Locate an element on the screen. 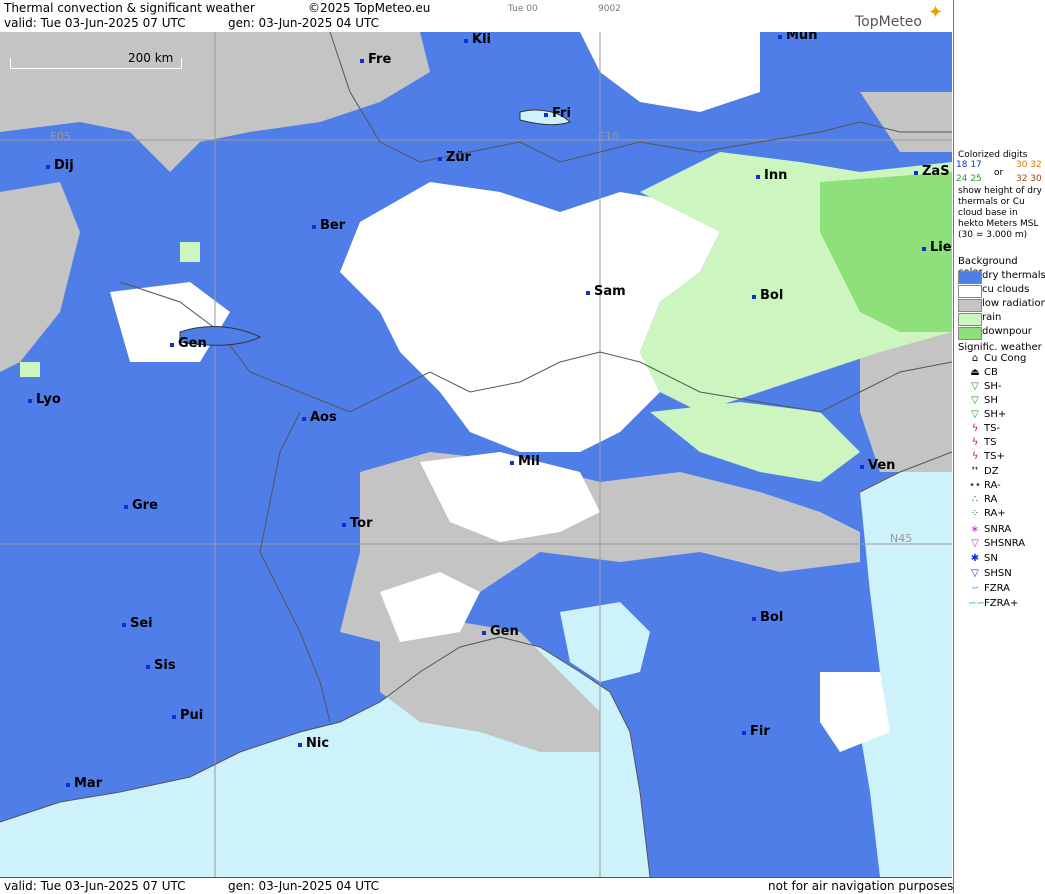 The height and width of the screenshot is (894, 1045). grid-label-e10: E10 is located at coordinates (608, 136).